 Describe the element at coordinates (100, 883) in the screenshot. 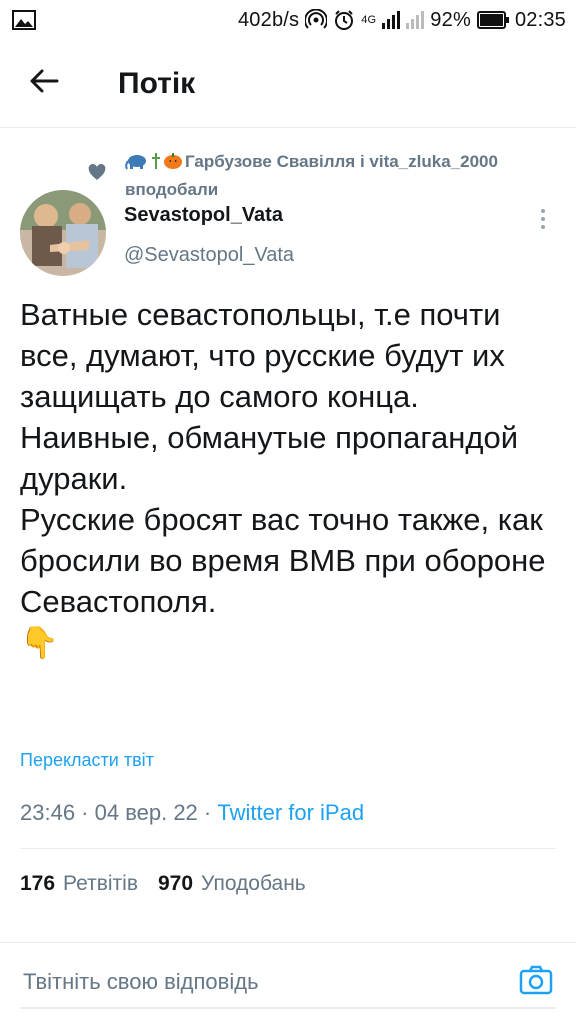

I see `retweets-label: Ретвітів` at that location.